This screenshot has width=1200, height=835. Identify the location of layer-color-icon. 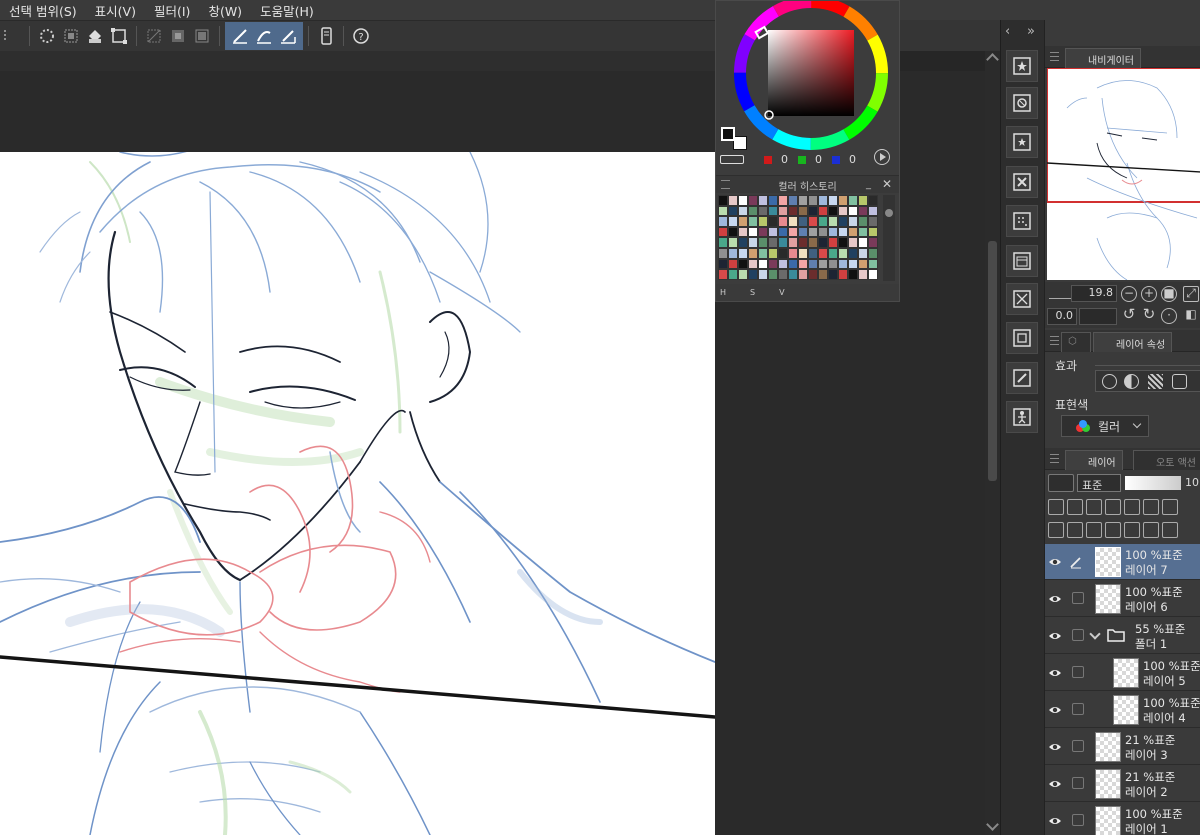
(1179, 381).